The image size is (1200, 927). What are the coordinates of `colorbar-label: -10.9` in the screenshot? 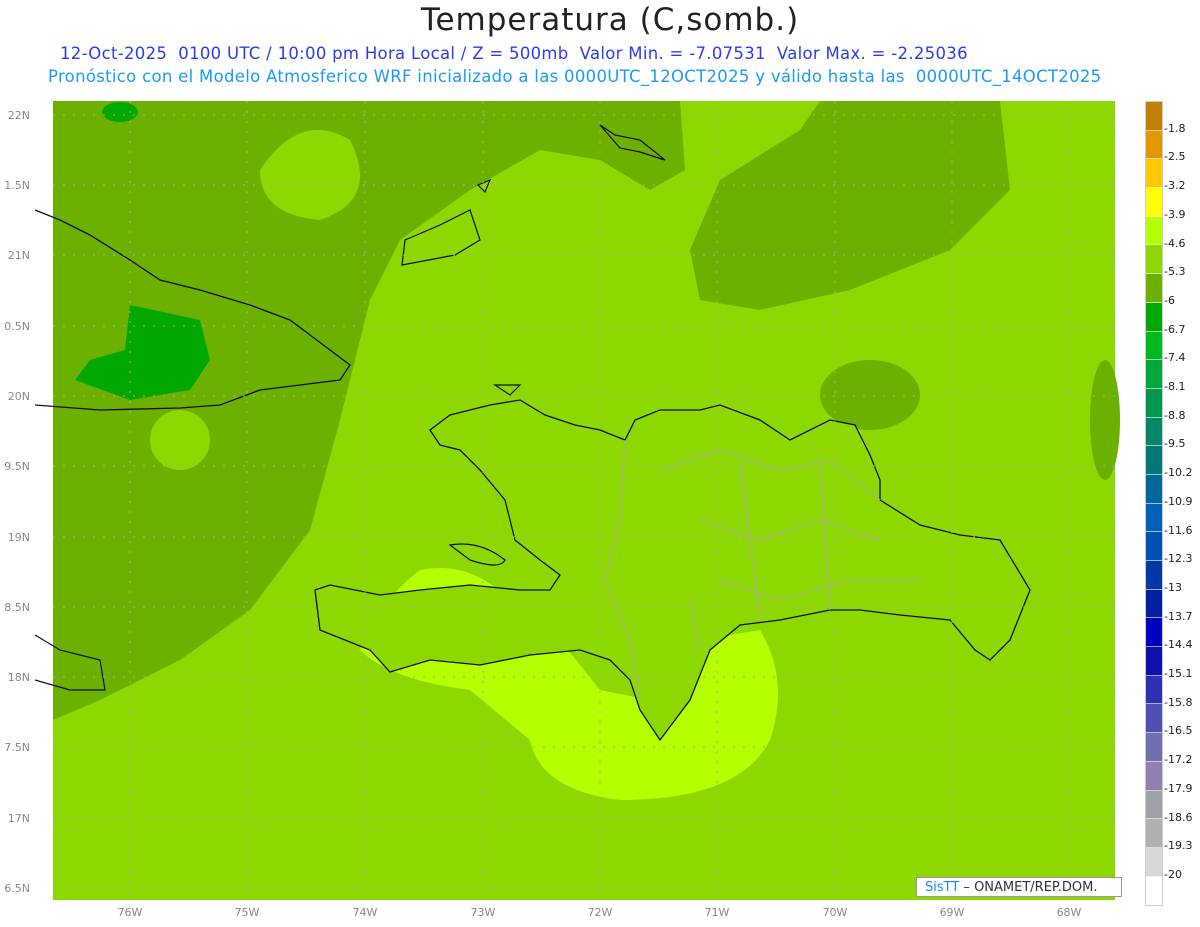 It's located at (1178, 501).